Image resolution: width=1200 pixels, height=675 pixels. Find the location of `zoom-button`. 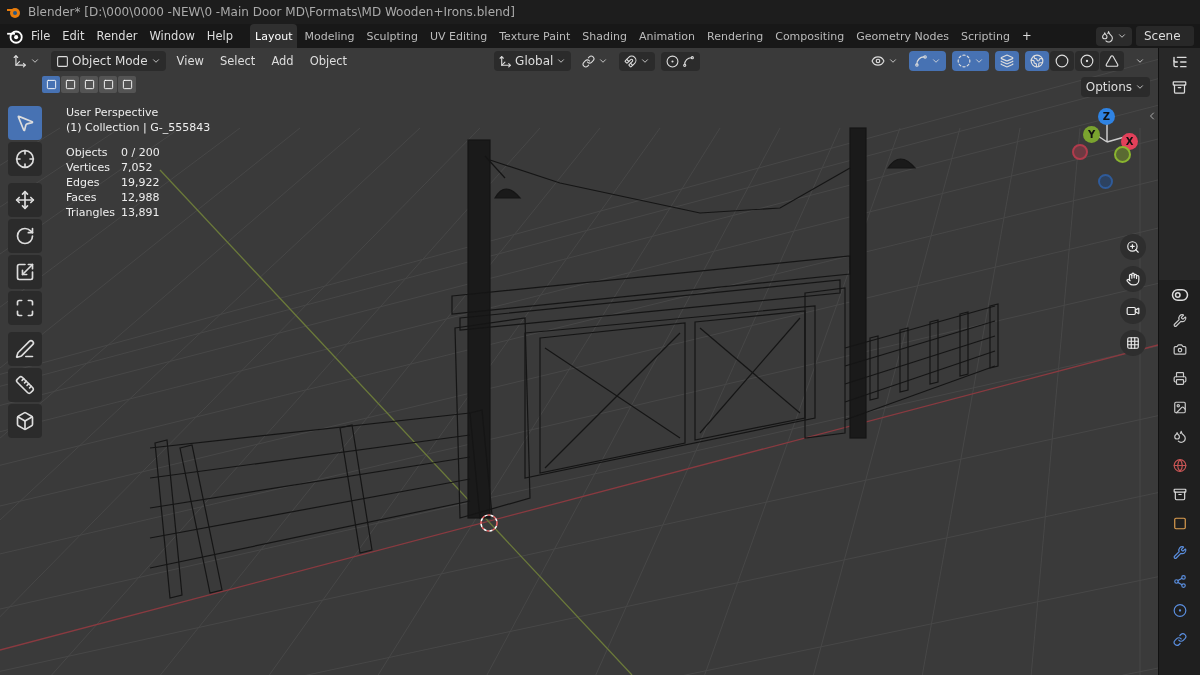

zoom-button is located at coordinates (1133, 247).